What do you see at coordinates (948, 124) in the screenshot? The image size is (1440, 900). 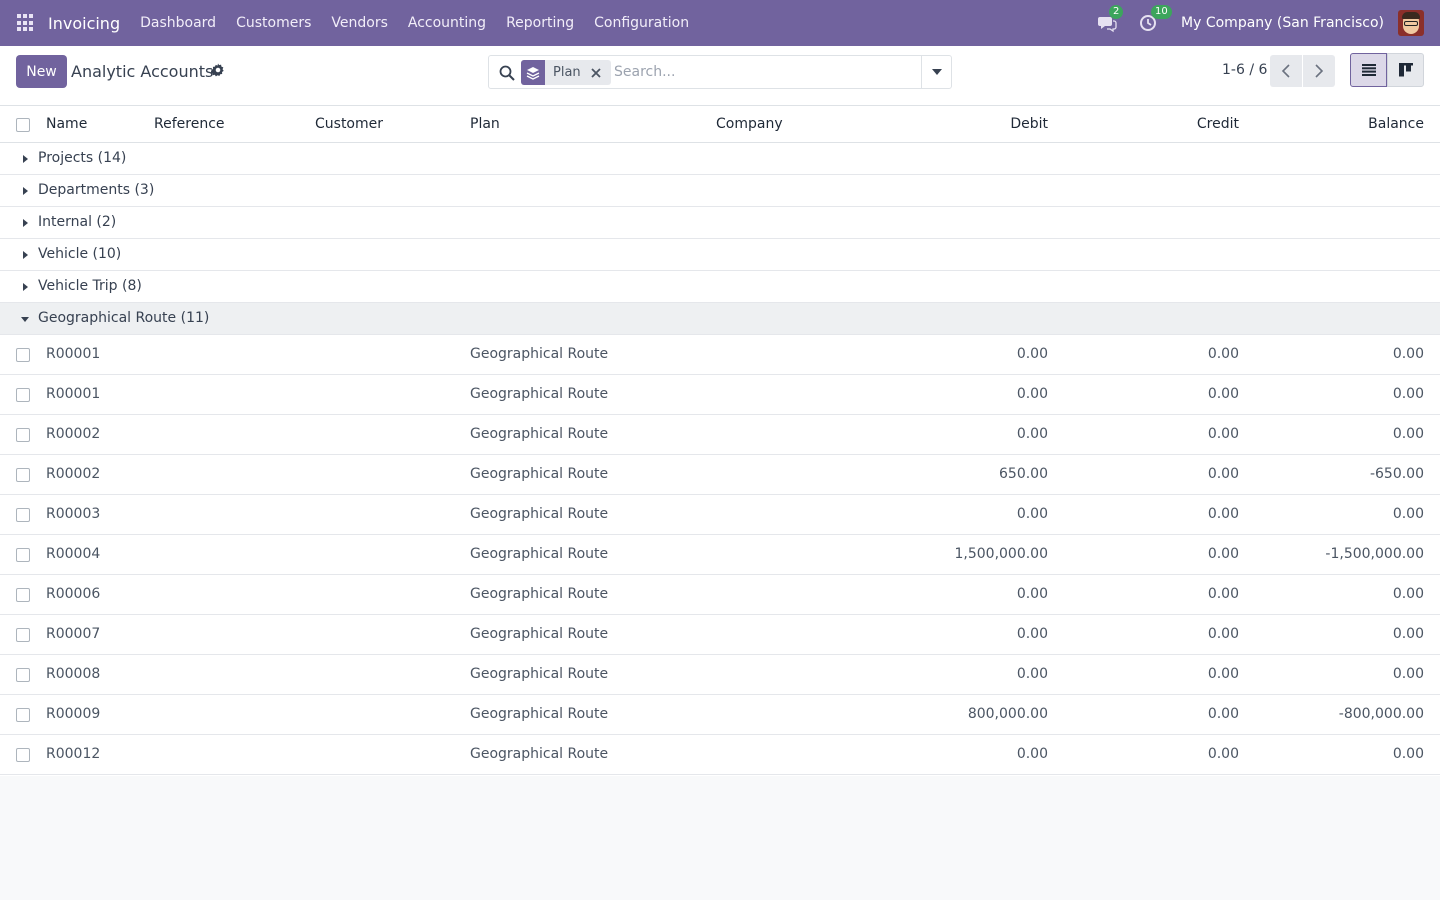 I see `column-debit: Debit` at bounding box center [948, 124].